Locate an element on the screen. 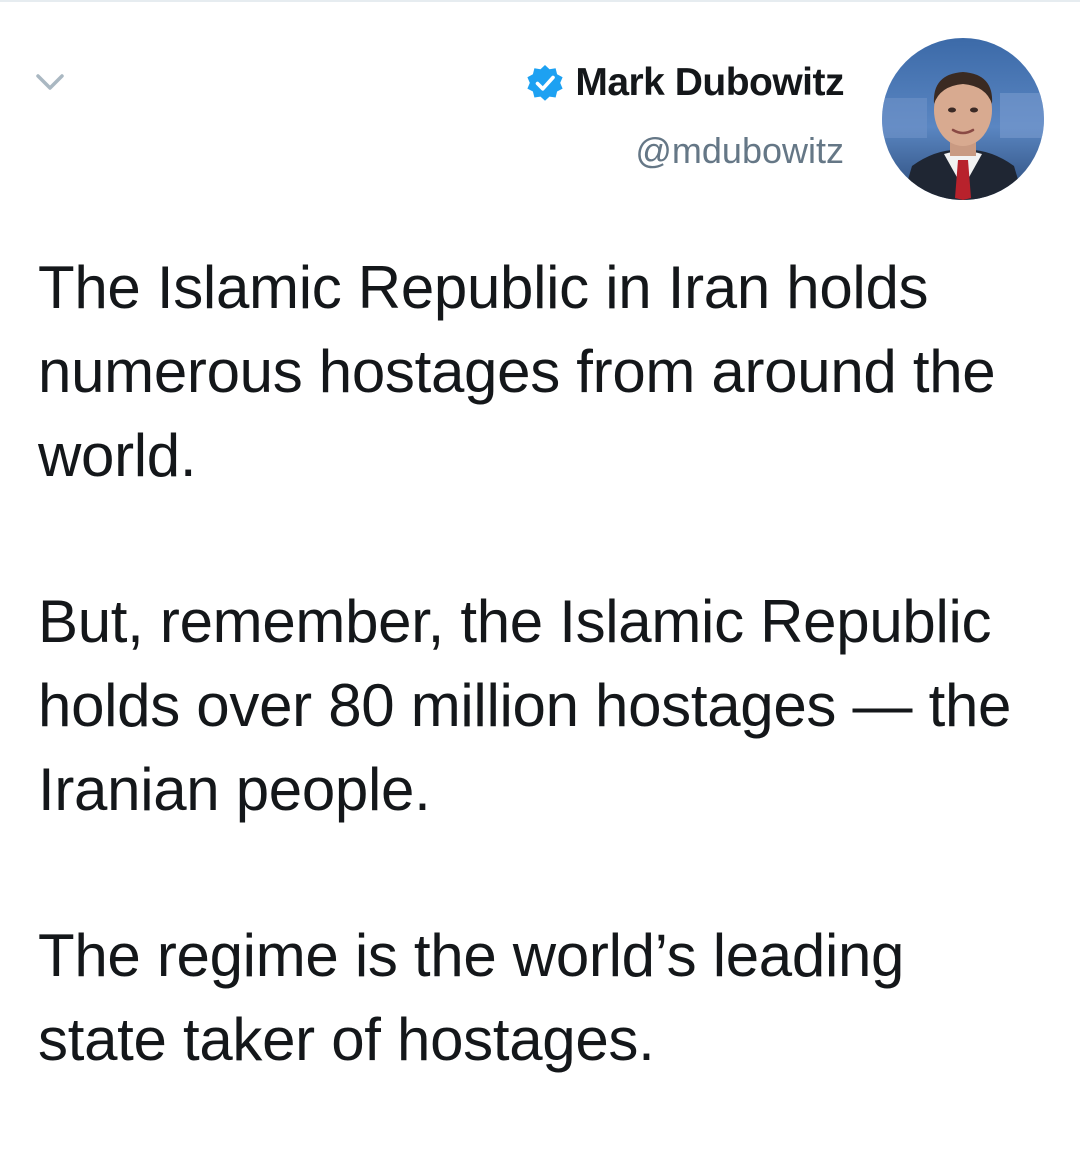 This screenshot has width=1080, height=1164. profile-photo is located at coordinates (963, 119).